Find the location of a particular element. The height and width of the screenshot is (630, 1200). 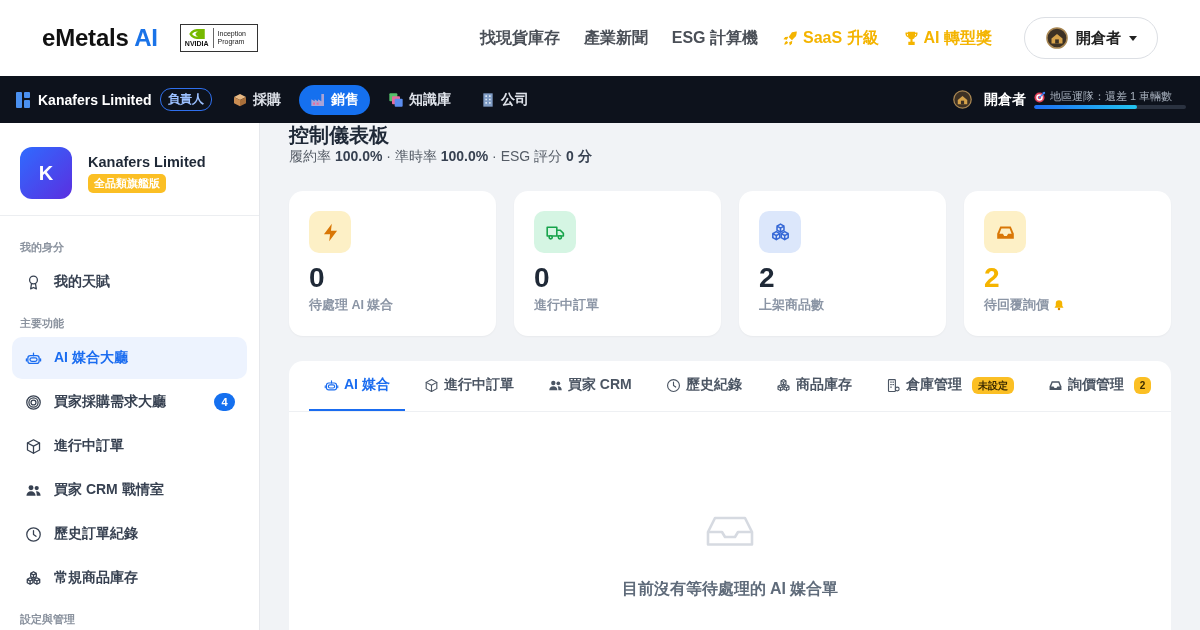

target-icon is located at coordinates (33, 402).